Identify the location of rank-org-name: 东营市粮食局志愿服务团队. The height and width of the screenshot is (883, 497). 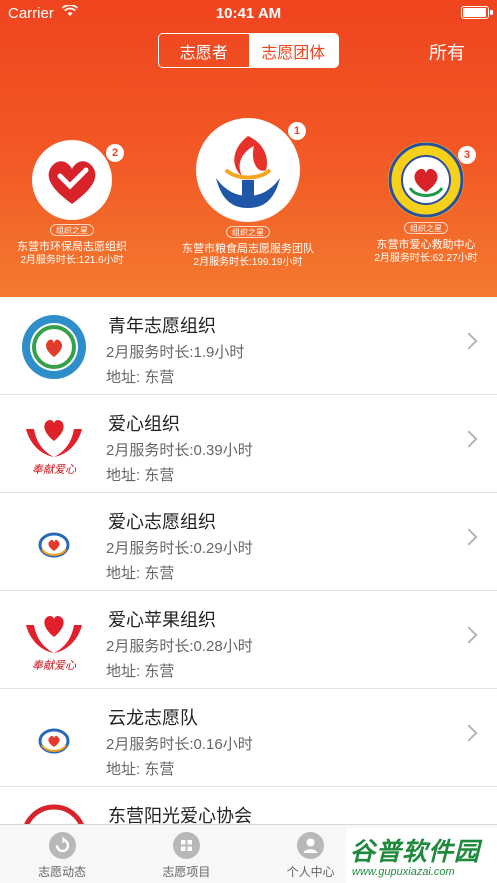
(248, 249).